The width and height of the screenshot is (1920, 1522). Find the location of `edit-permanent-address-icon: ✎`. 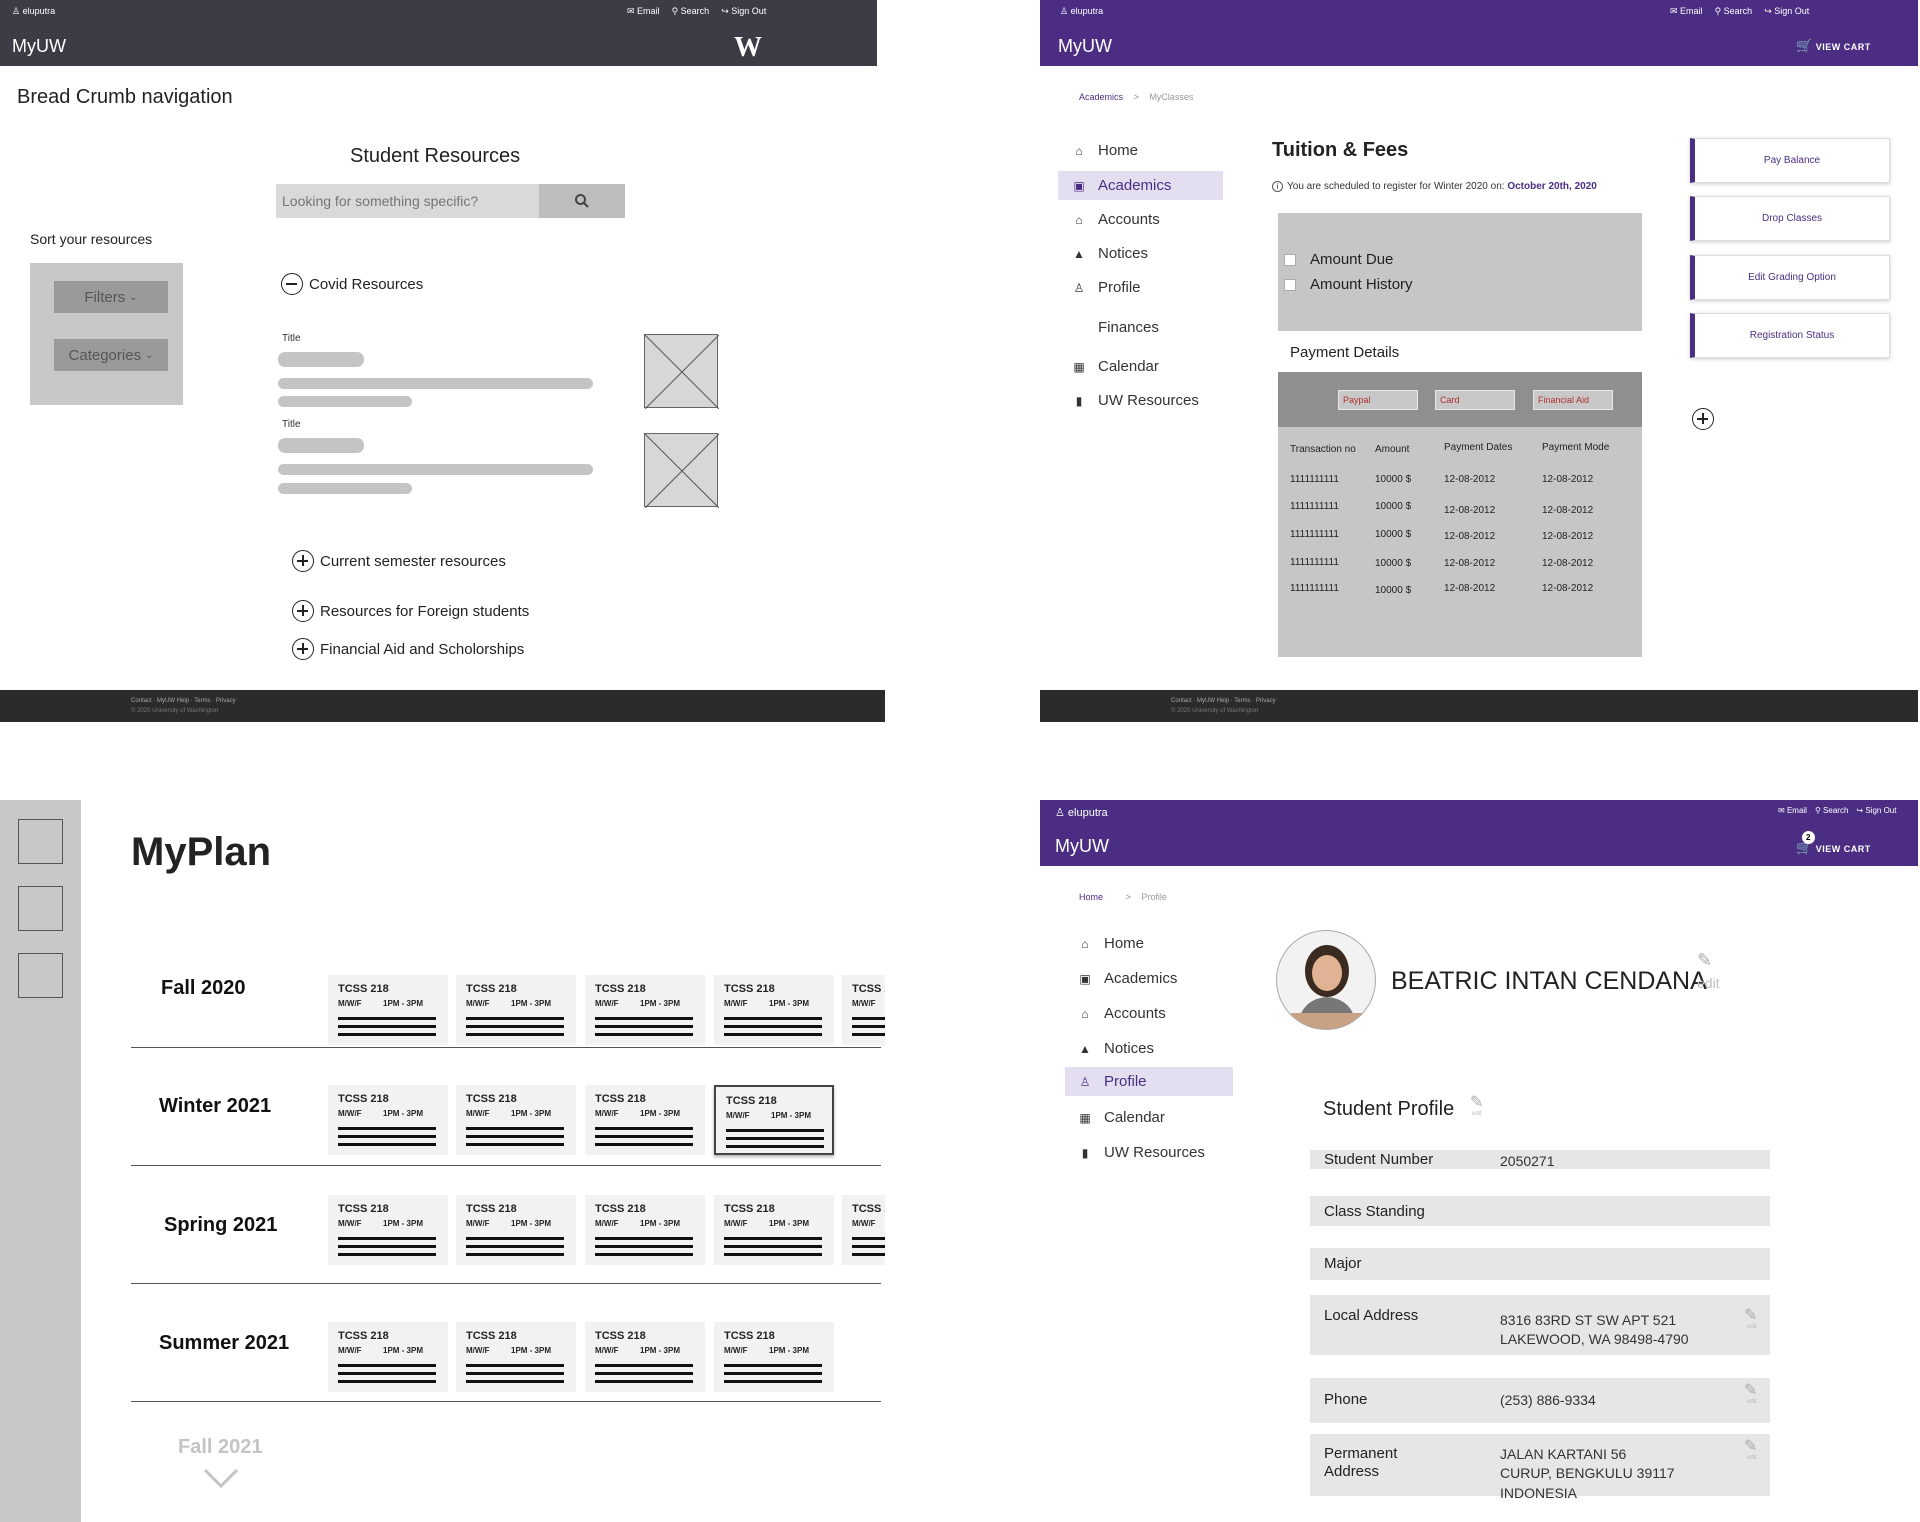

edit-permanent-address-icon: ✎ is located at coordinates (1750, 1446).